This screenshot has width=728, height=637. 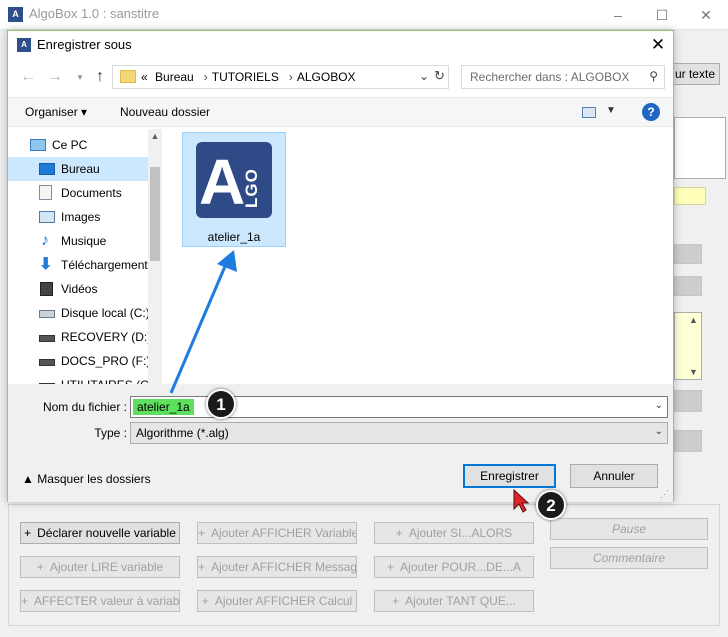 What do you see at coordinates (78, 193) in the screenshot?
I see `nav-item-documents: Documents` at bounding box center [78, 193].